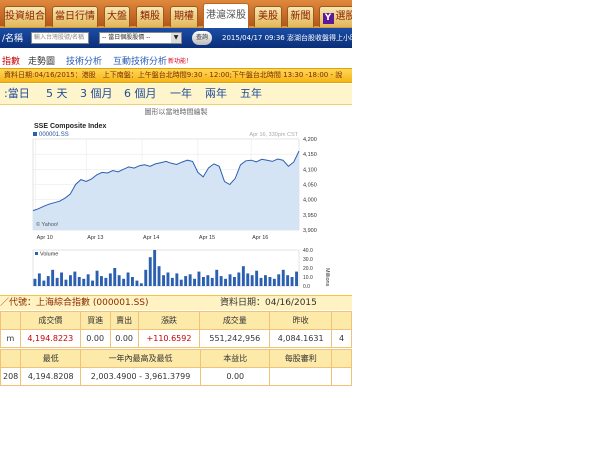  I want to click on y-tick-label: 4,150, so click(310, 155).